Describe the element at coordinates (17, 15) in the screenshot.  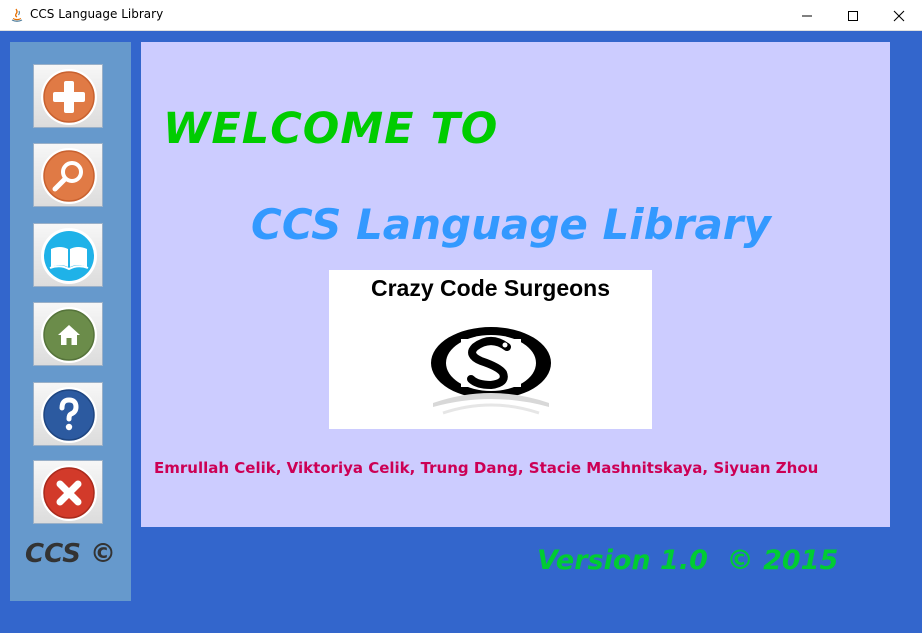
I see `java-icon` at that location.